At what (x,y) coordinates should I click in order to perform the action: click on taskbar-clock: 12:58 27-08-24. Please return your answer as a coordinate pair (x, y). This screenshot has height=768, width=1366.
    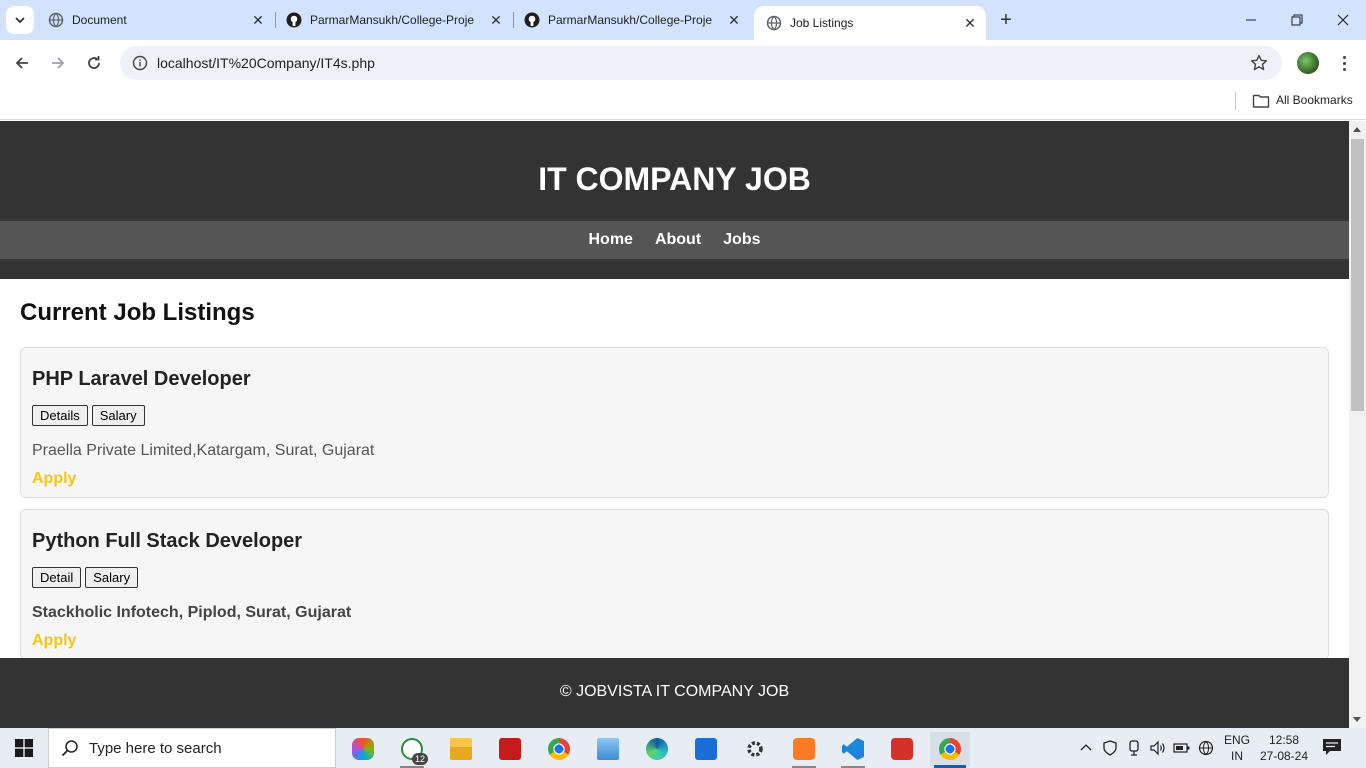
    Looking at the image, I should click on (1284, 748).